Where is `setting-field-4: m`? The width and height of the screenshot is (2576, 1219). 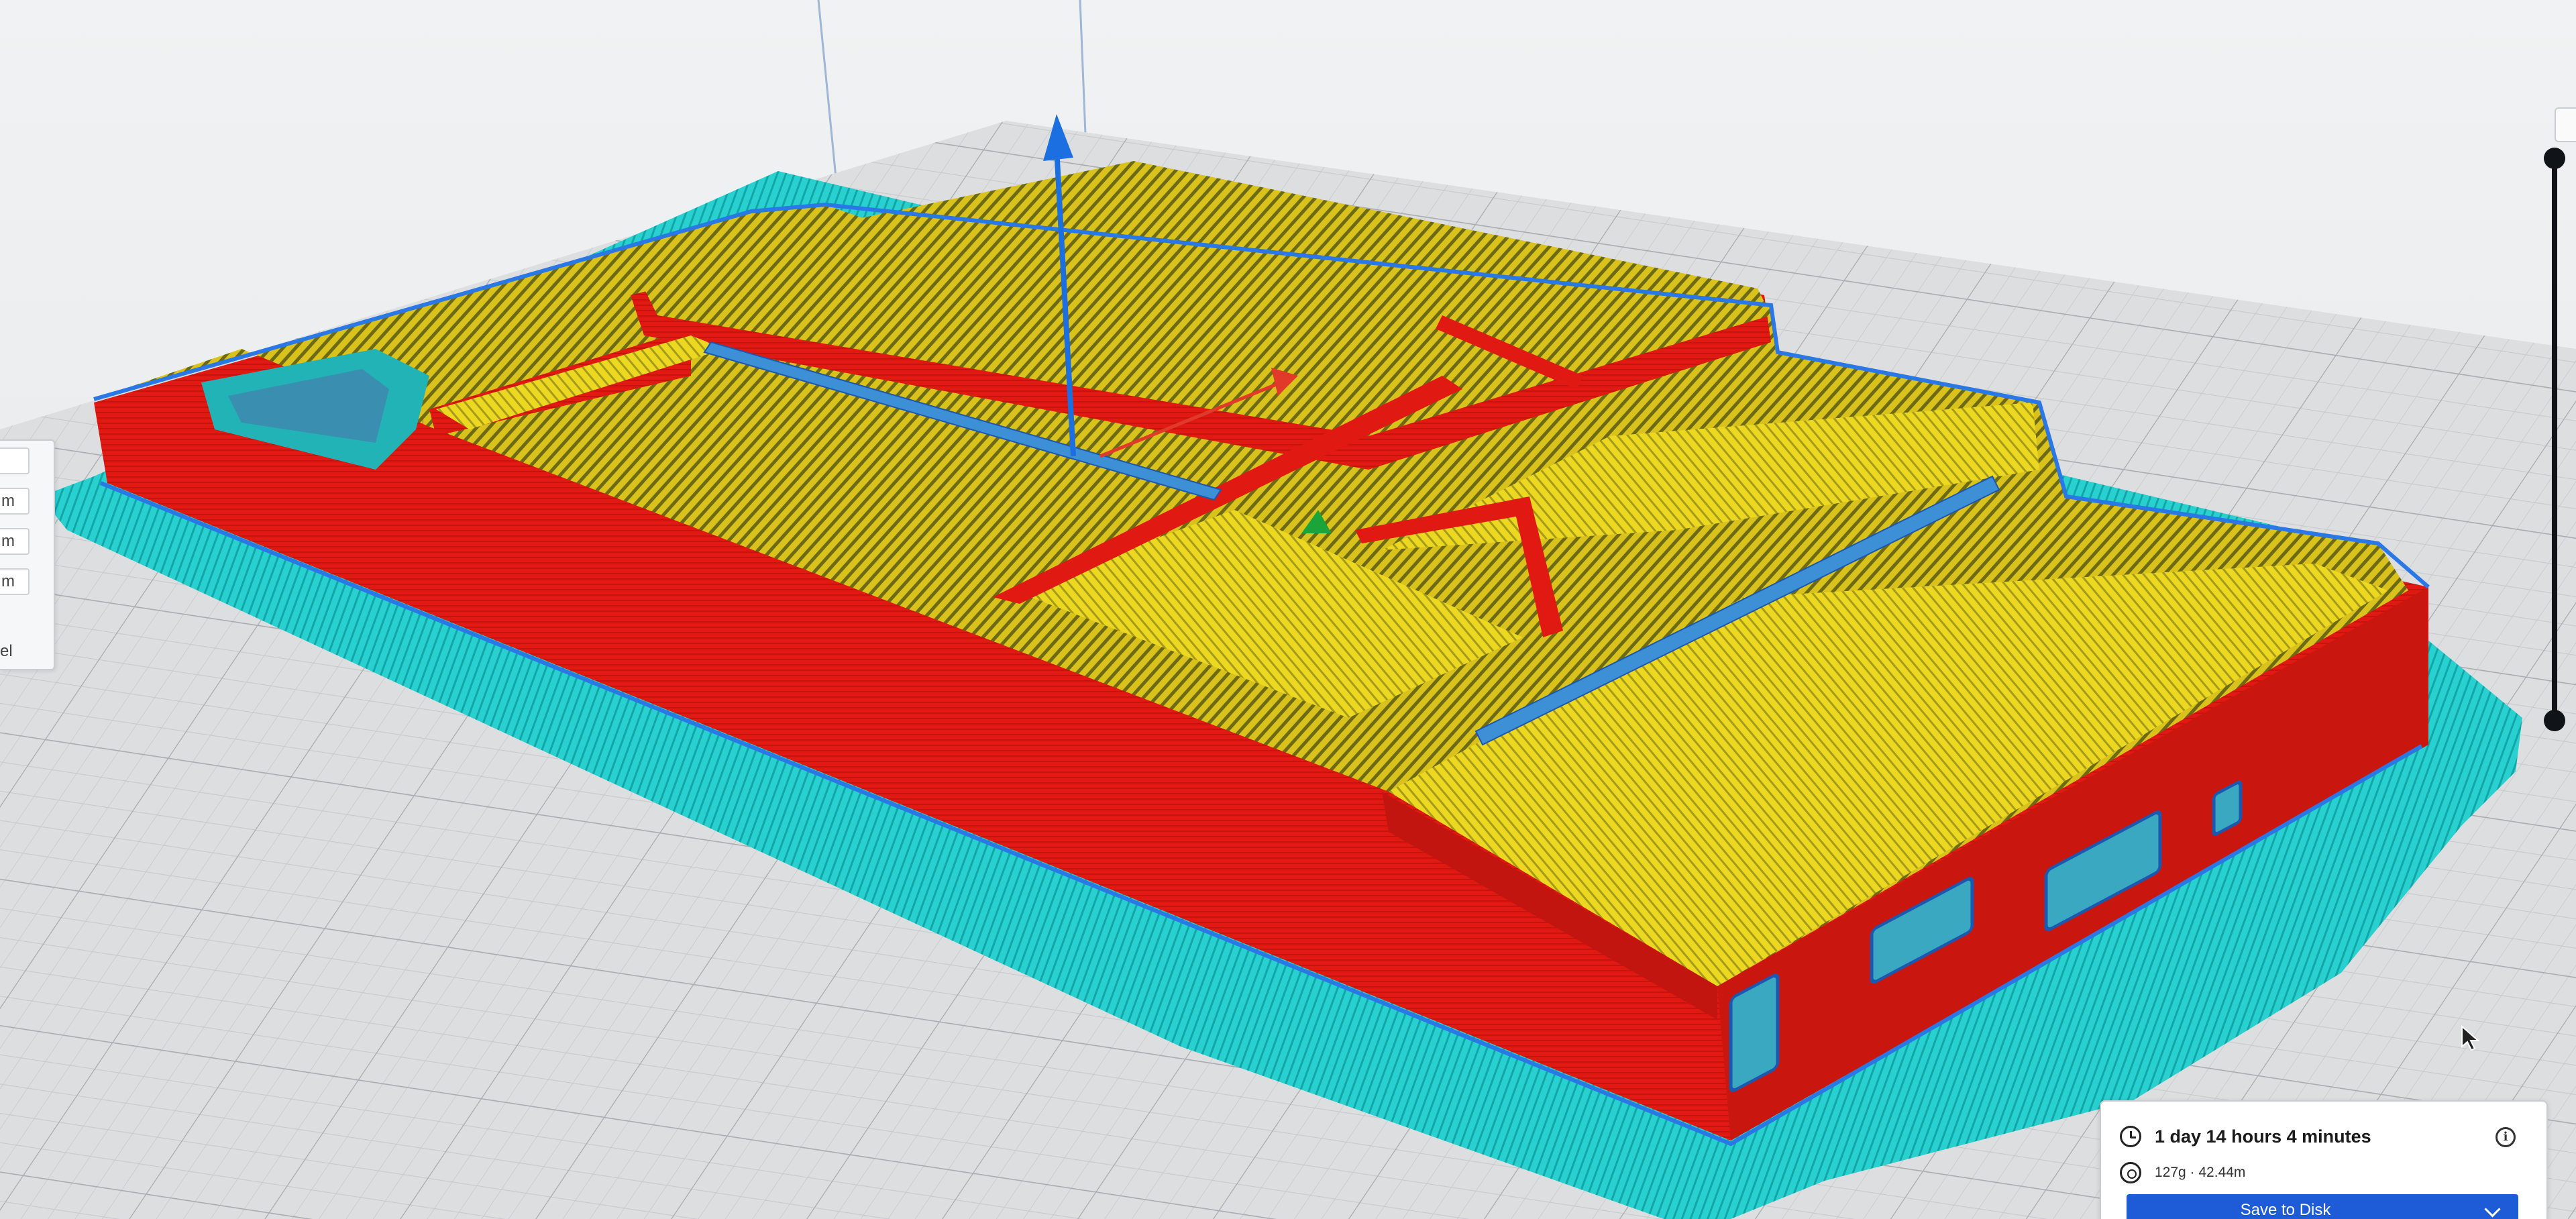
setting-field-4: m is located at coordinates (15, 581).